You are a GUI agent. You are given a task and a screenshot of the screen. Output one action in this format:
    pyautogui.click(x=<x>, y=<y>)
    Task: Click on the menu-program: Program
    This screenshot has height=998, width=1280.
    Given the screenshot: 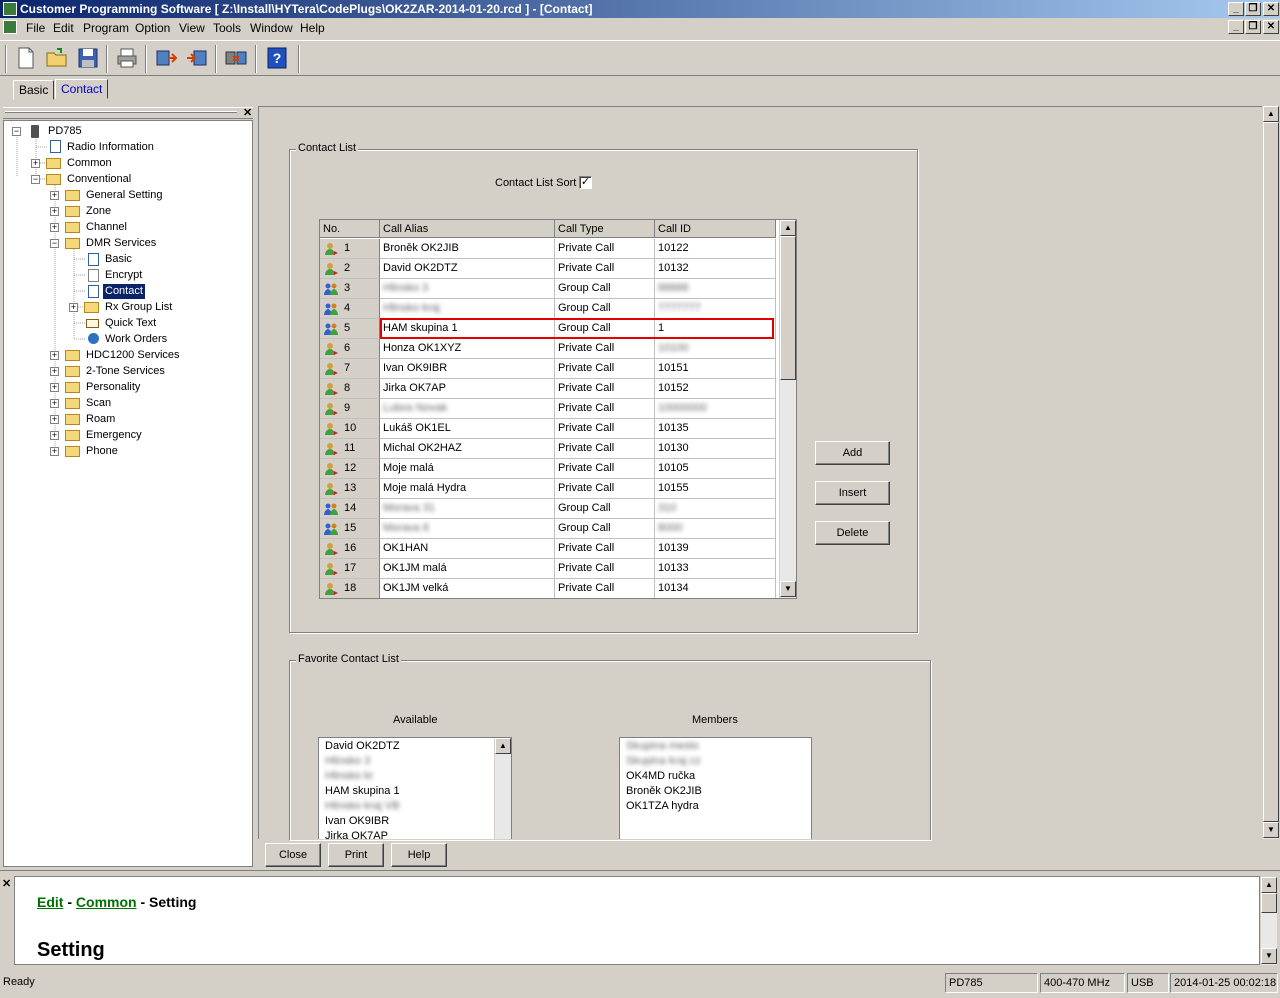 What is the action you would take?
    pyautogui.click(x=106, y=28)
    